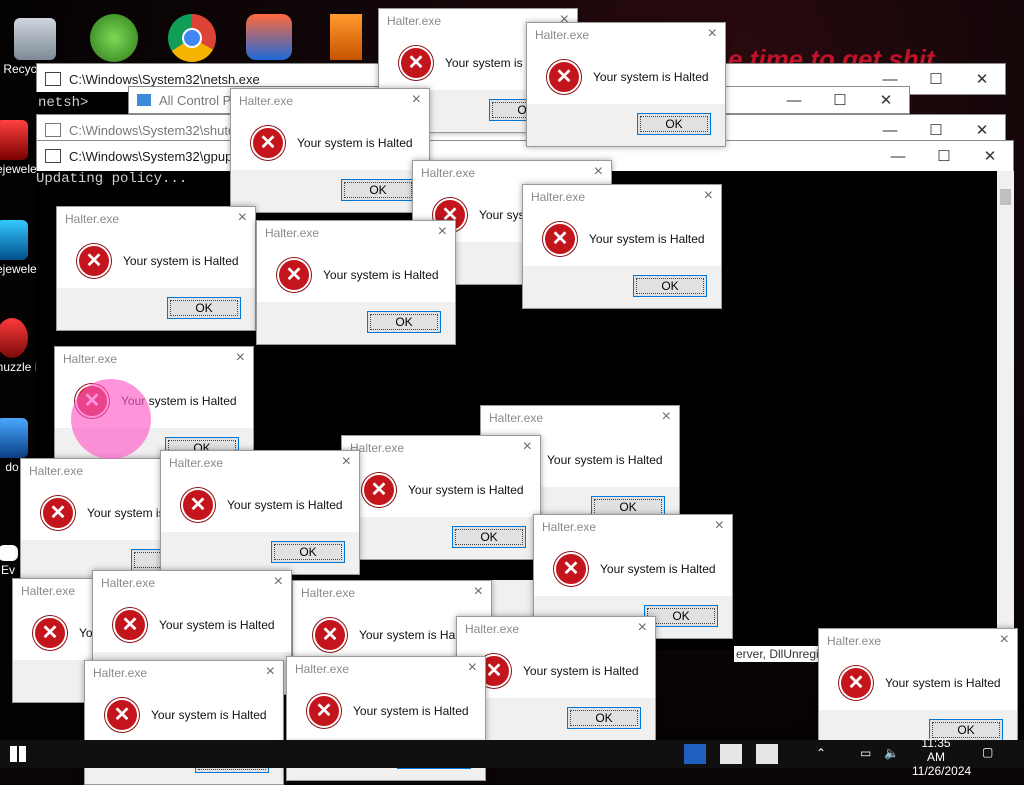 The width and height of the screenshot is (1024, 785). I want to click on desktop-icon-chuzzle: Chuzzle Deluxe, so click(18, 346).